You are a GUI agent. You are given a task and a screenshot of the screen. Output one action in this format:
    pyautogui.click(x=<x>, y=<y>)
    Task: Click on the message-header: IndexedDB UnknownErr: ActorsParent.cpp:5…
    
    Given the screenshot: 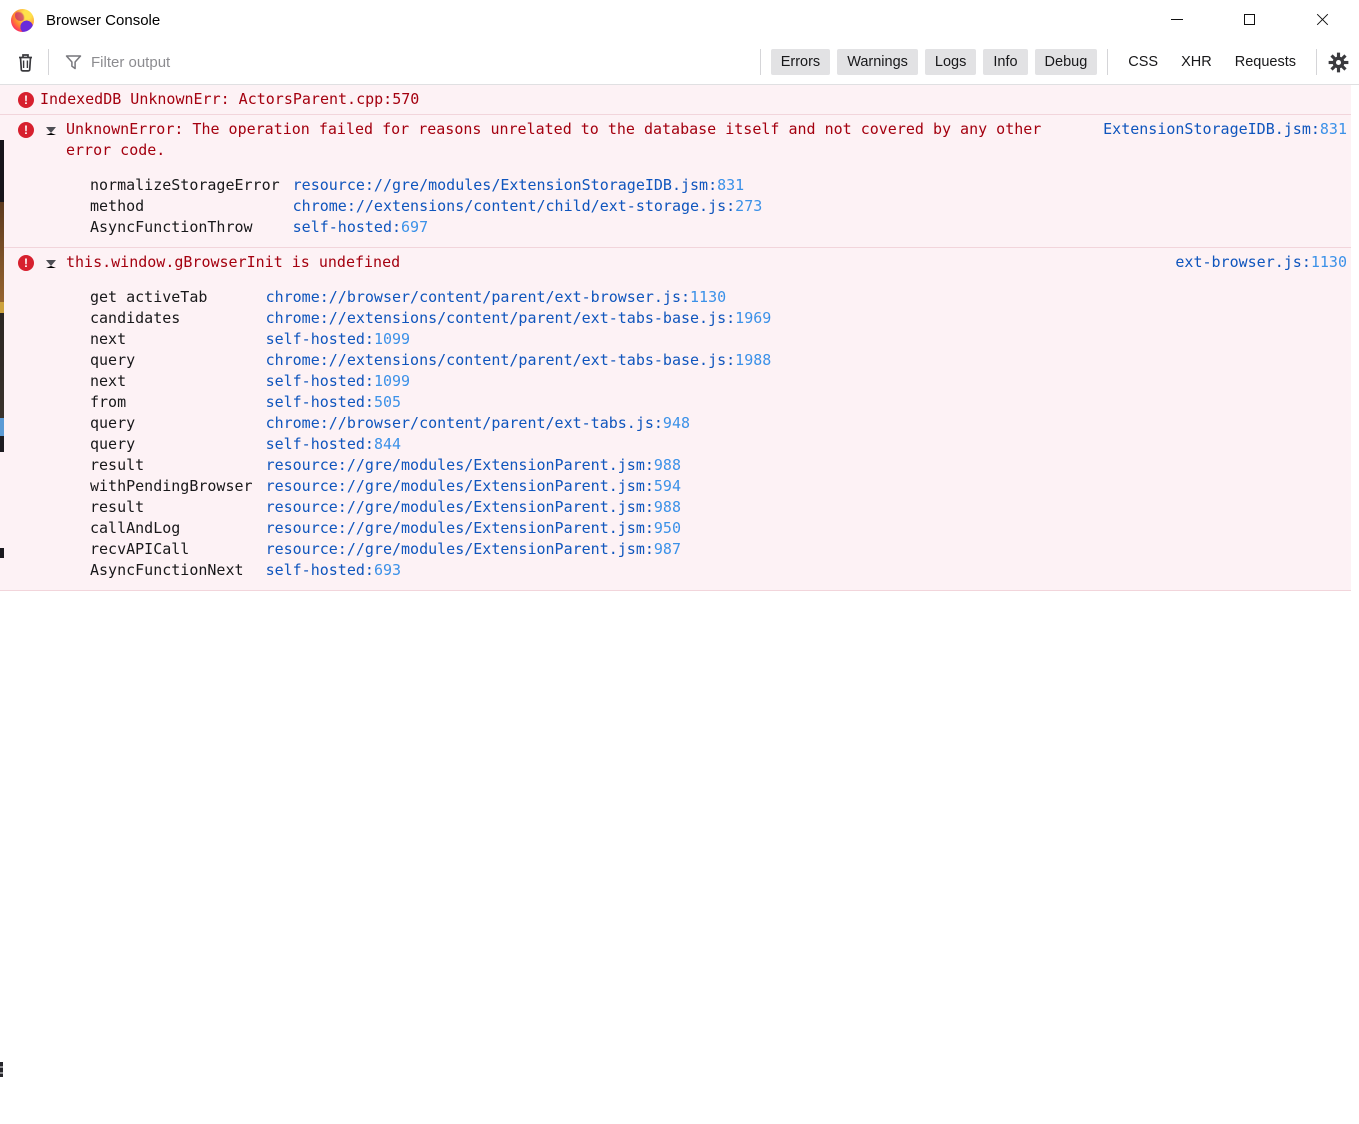 What is the action you would take?
    pyautogui.click(x=675, y=99)
    